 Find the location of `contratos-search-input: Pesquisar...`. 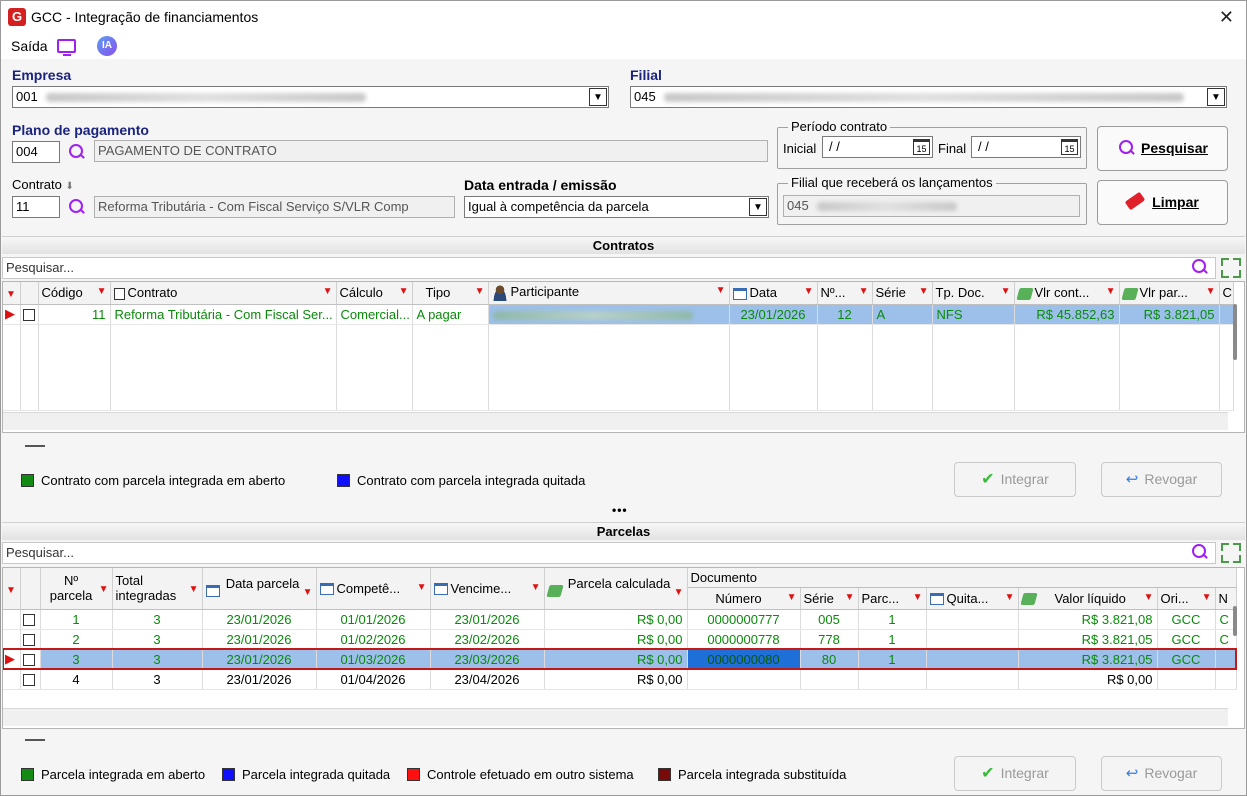

contratos-search-input: Pesquisar... is located at coordinates (609, 268).